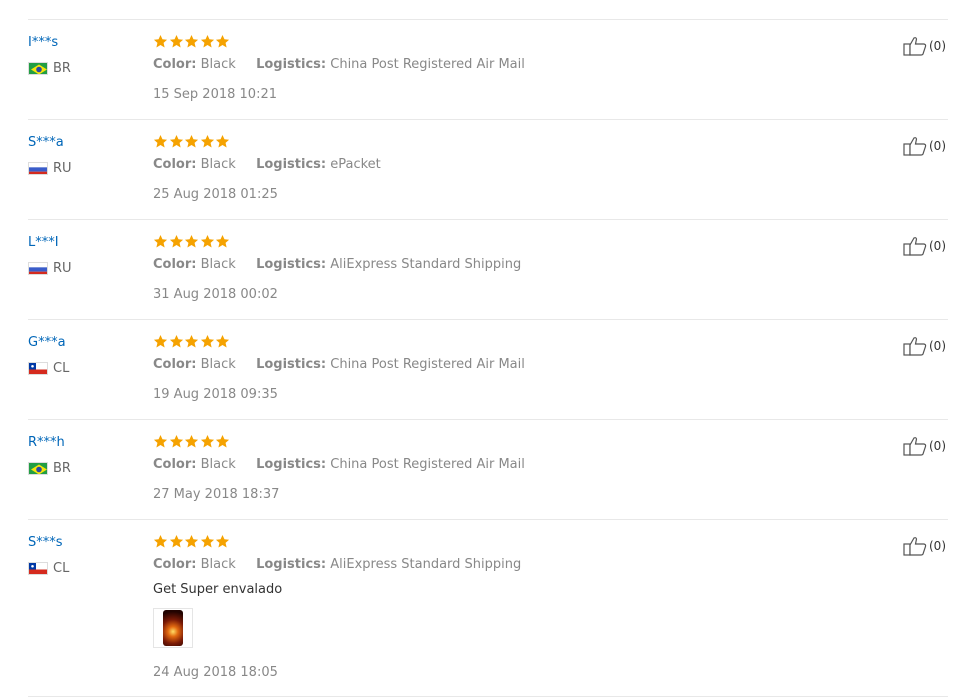  What do you see at coordinates (45, 542) in the screenshot?
I see `reviewer-name: S***s` at bounding box center [45, 542].